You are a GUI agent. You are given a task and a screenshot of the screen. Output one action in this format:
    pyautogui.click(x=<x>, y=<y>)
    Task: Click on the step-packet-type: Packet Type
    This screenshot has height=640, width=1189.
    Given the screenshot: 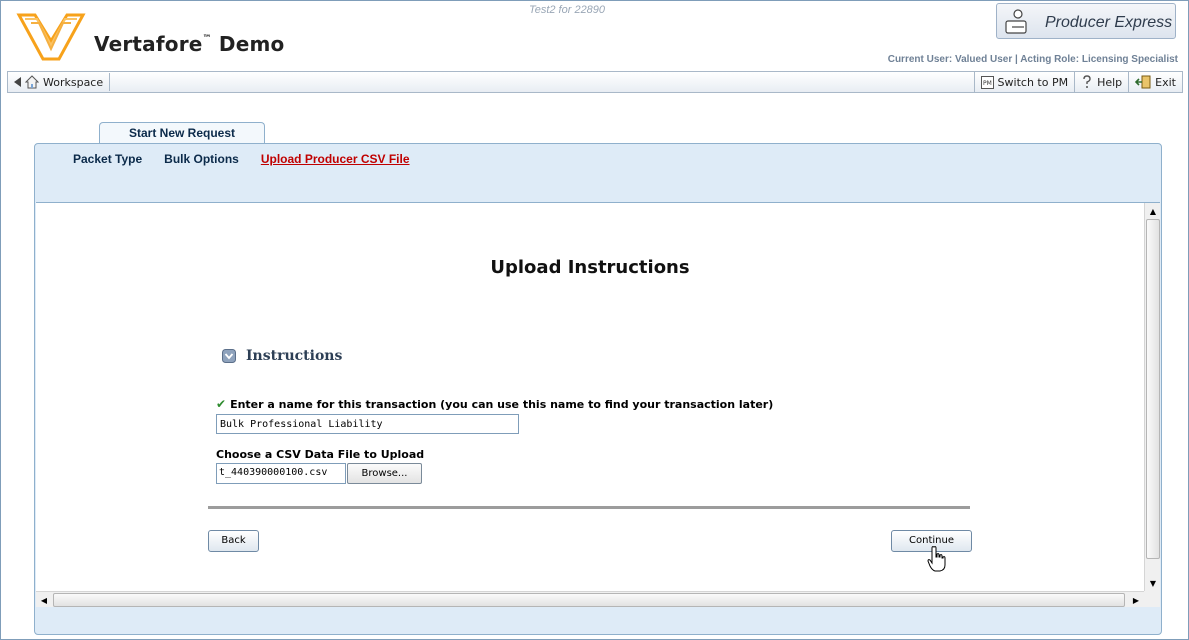 What is the action you would take?
    pyautogui.click(x=107, y=159)
    